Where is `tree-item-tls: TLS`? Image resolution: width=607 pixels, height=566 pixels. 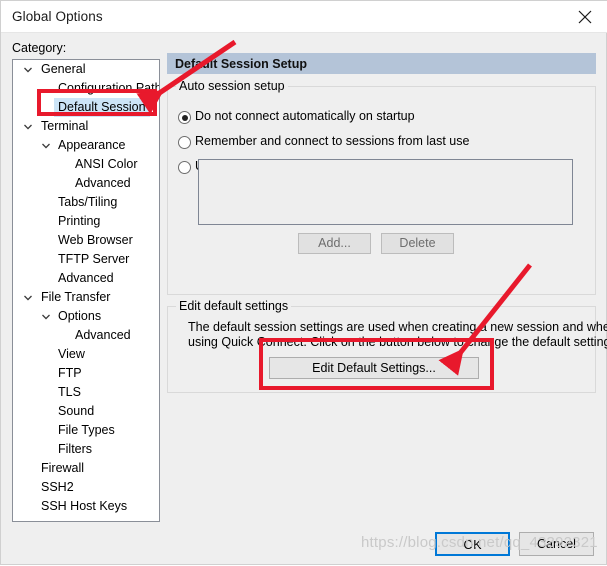 tree-item-tls: TLS is located at coordinates (86, 392).